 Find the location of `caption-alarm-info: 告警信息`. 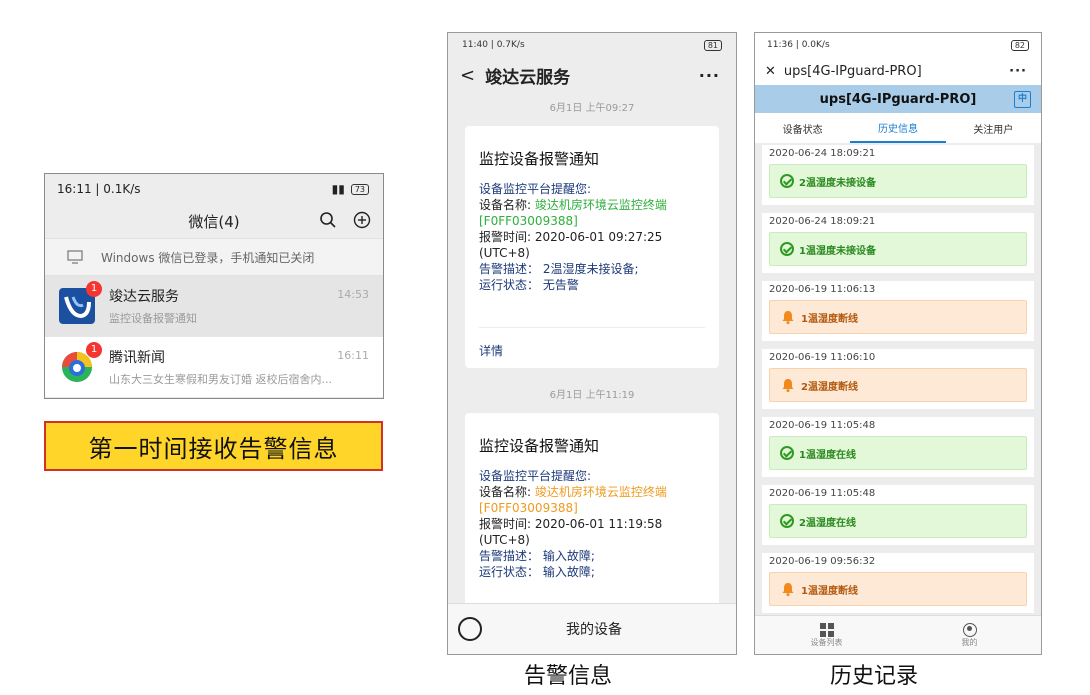

caption-alarm-info: 告警信息 is located at coordinates (568, 676).